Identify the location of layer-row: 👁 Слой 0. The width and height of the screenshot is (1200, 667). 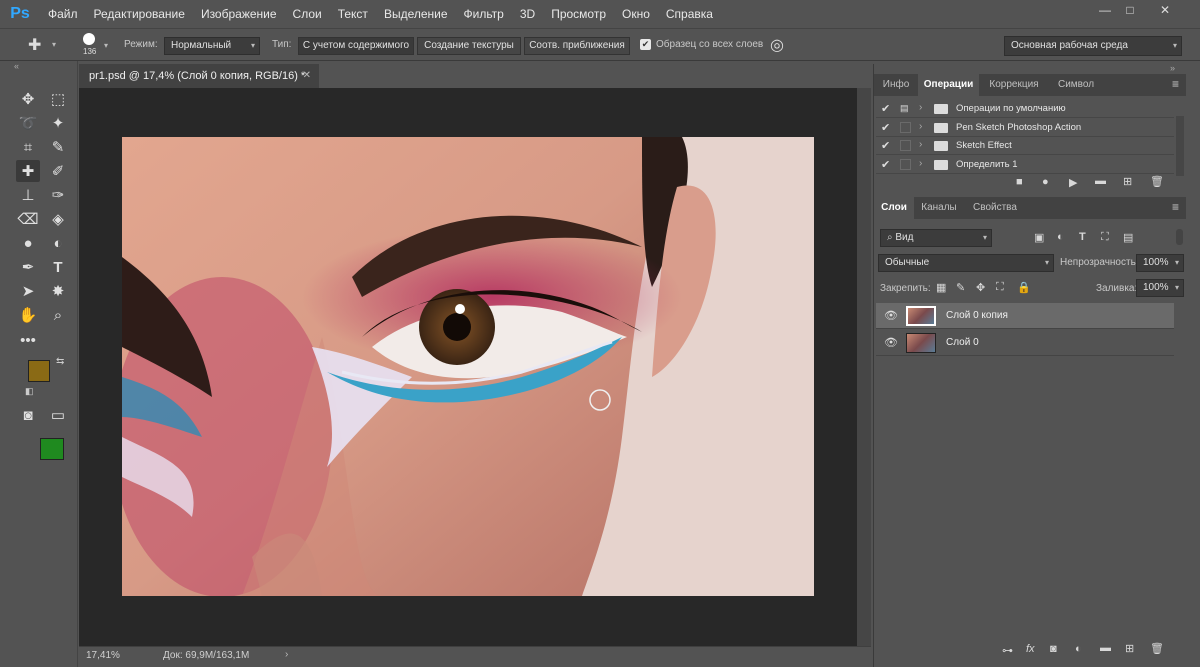
(1025, 343).